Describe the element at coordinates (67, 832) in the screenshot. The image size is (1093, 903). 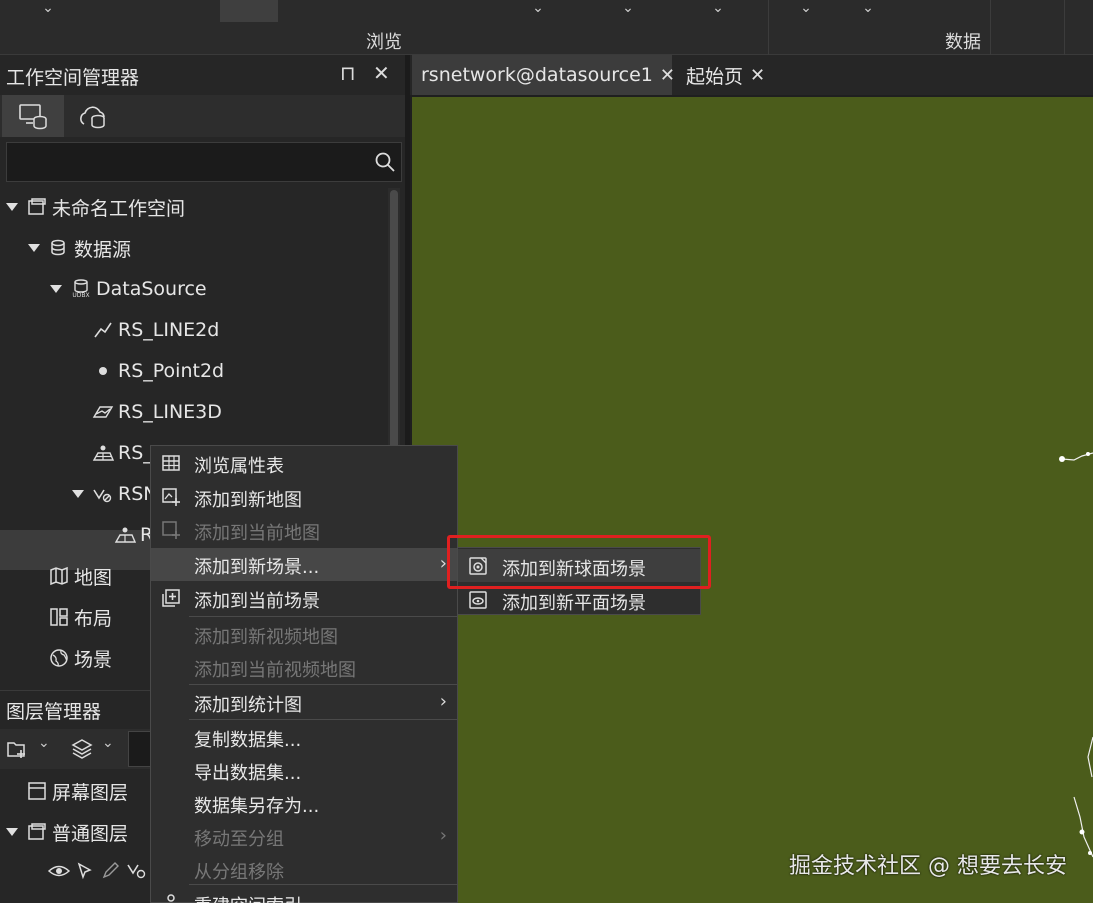
I see `tree-item-normal-layer: 普通图层` at that location.